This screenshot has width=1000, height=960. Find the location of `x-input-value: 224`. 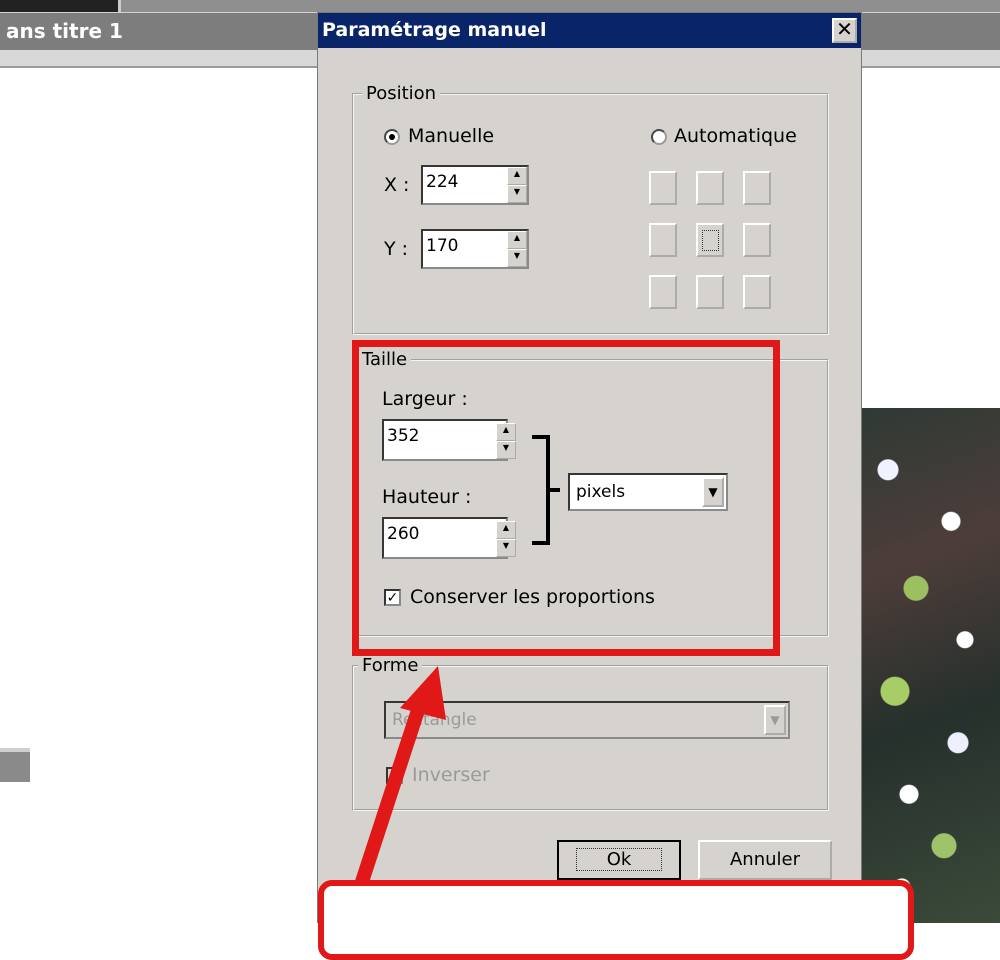

x-input-value: 224 is located at coordinates (442, 182).